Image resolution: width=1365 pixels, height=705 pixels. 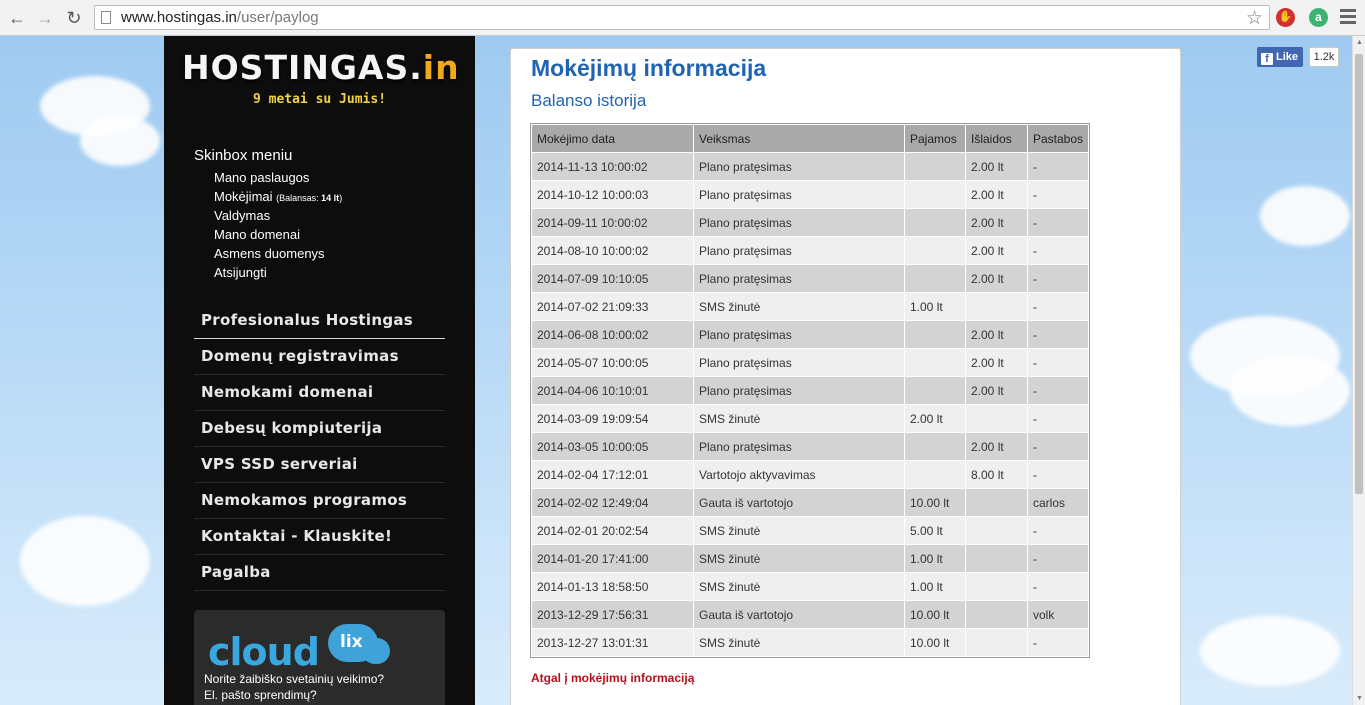 What do you see at coordinates (302, 67) in the screenshot?
I see `logo-main: HOSTINGAS.` at bounding box center [302, 67].